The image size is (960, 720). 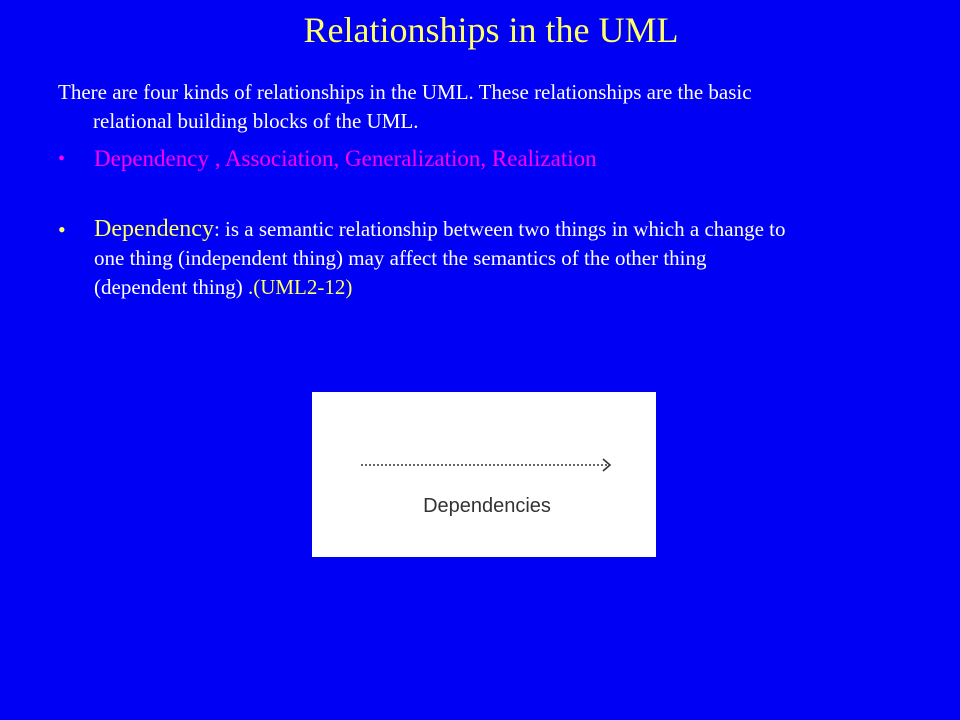 I want to click on intro-line-2: relational building blocks of the UML., so click(x=256, y=121).